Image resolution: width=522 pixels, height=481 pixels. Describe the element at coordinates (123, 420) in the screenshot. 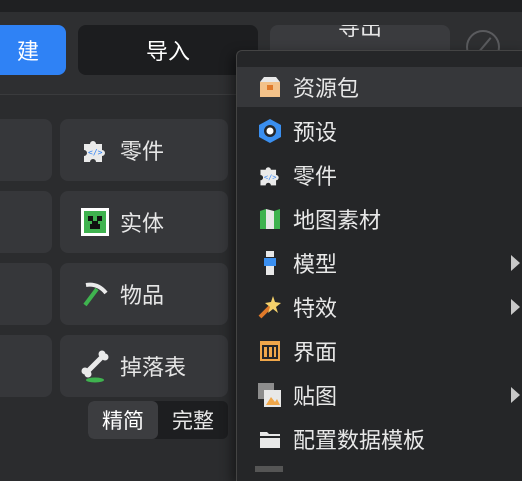

I see `mode-simple-button: 精简` at that location.